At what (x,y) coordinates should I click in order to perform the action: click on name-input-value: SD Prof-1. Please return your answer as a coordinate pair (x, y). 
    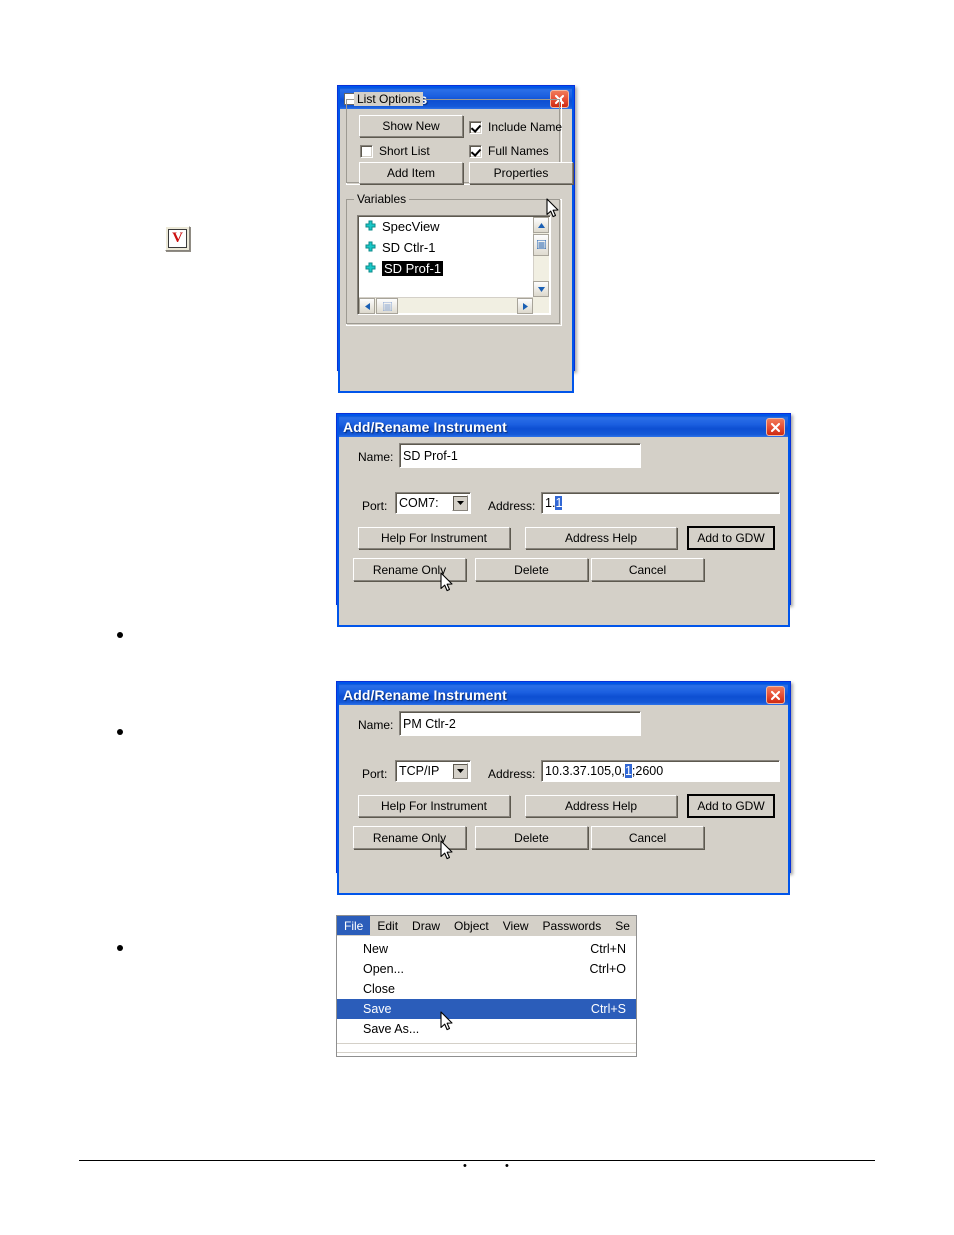
    Looking at the image, I should click on (430, 455).